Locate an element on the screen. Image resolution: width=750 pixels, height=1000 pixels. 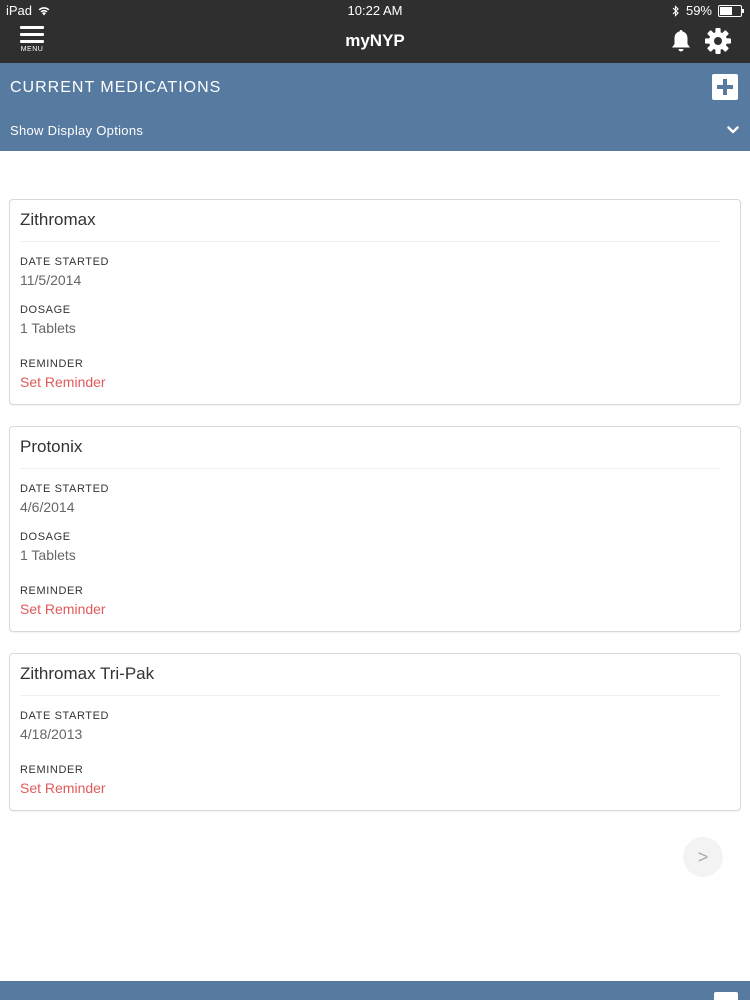
settings-button is located at coordinates (718, 41).